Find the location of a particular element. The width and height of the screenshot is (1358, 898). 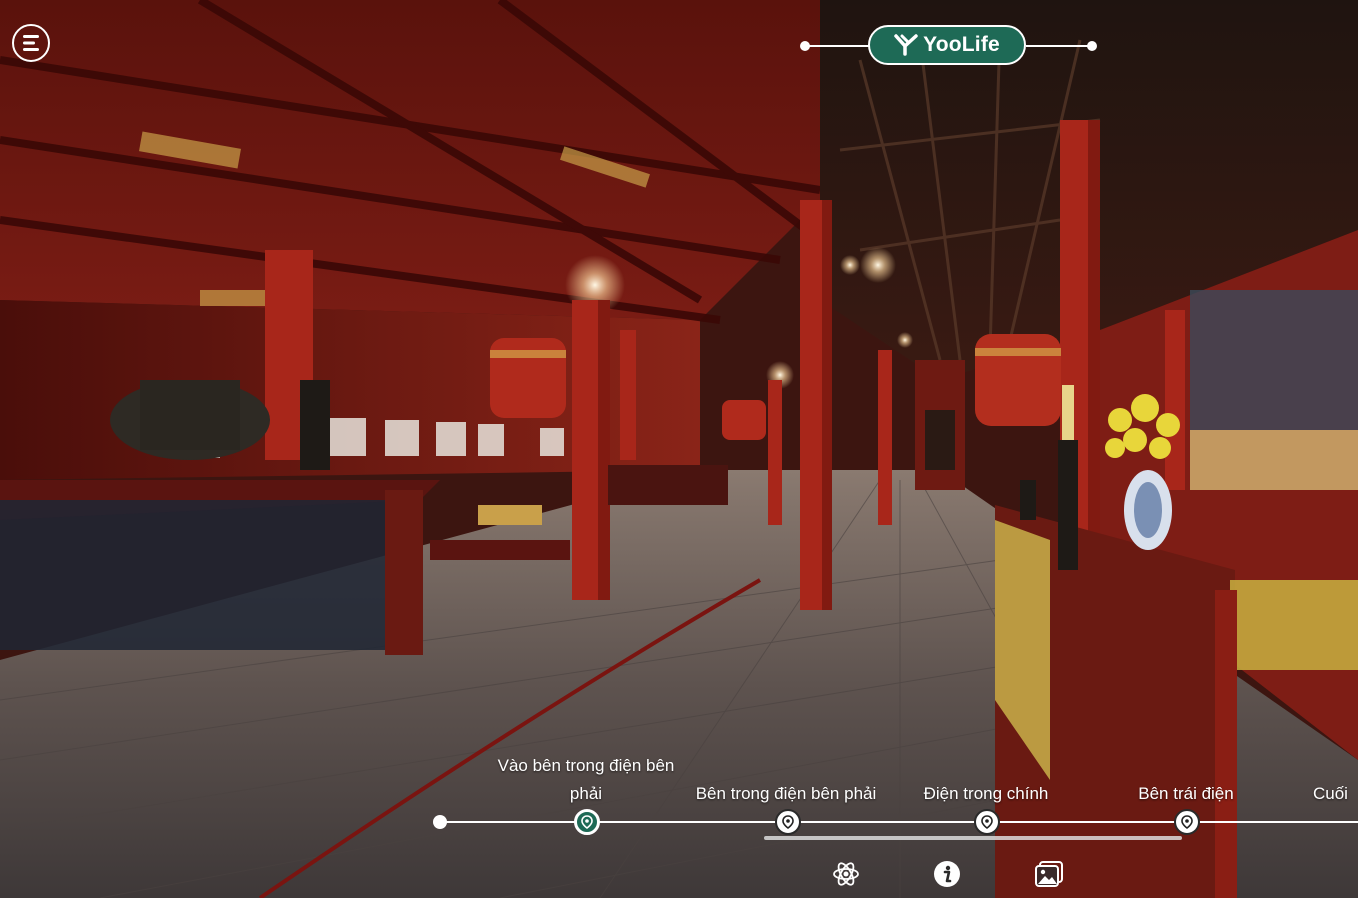

timeline-start-dot is located at coordinates (440, 822).